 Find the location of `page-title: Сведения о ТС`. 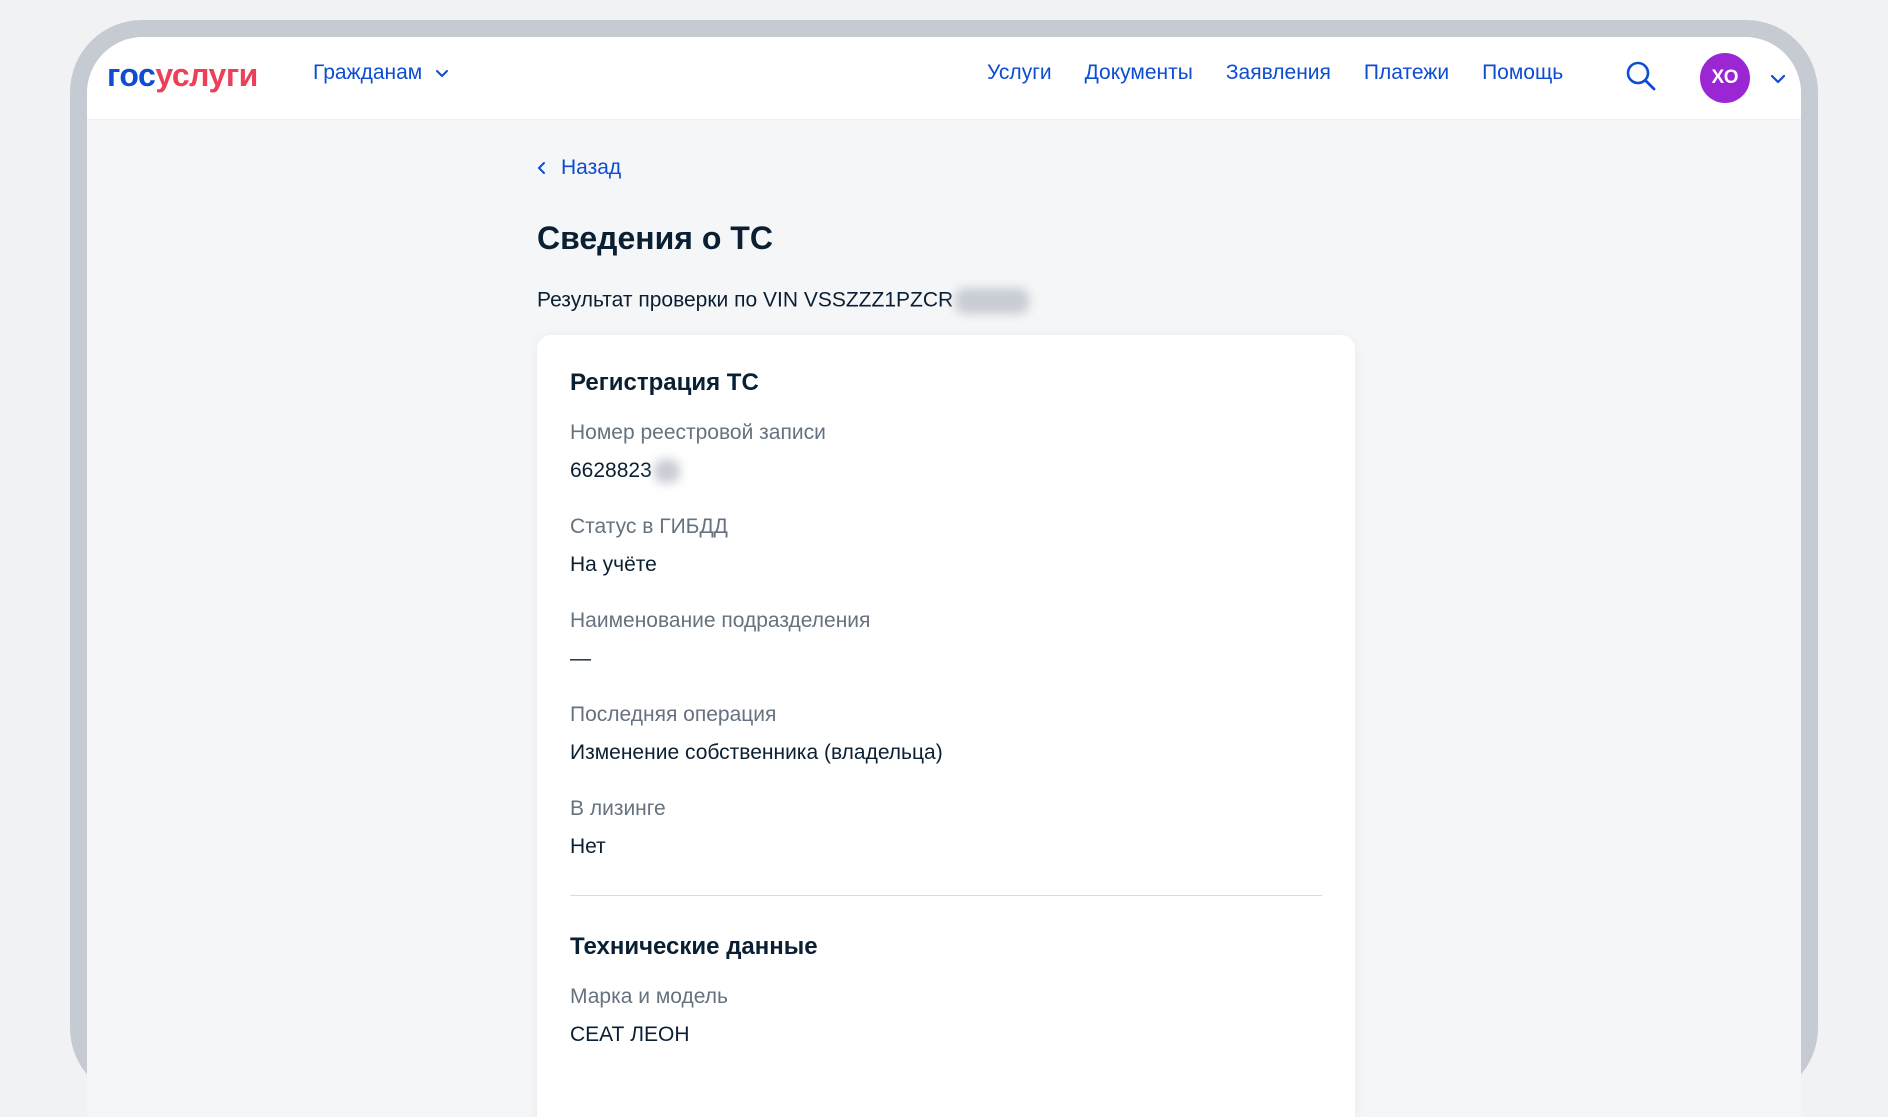

page-title: Сведения о ТС is located at coordinates (655, 238).